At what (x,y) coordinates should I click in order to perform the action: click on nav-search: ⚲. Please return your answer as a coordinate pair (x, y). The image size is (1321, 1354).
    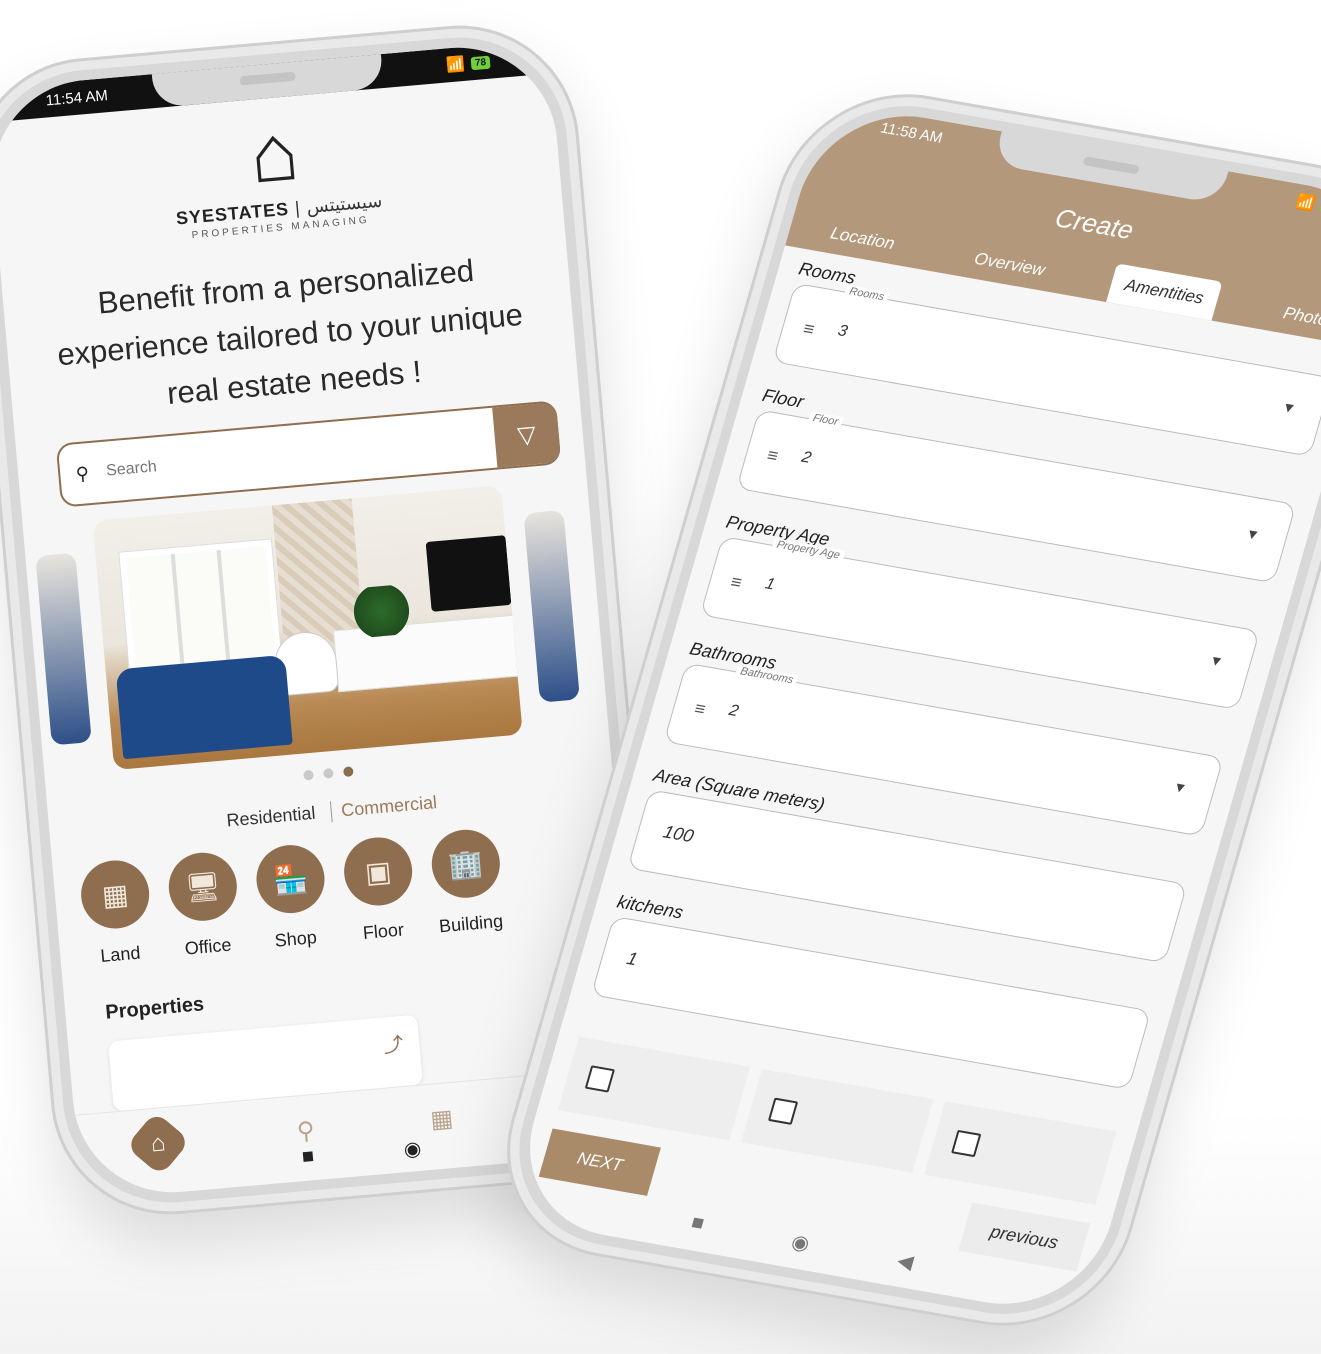
    Looking at the image, I should click on (306, 1131).